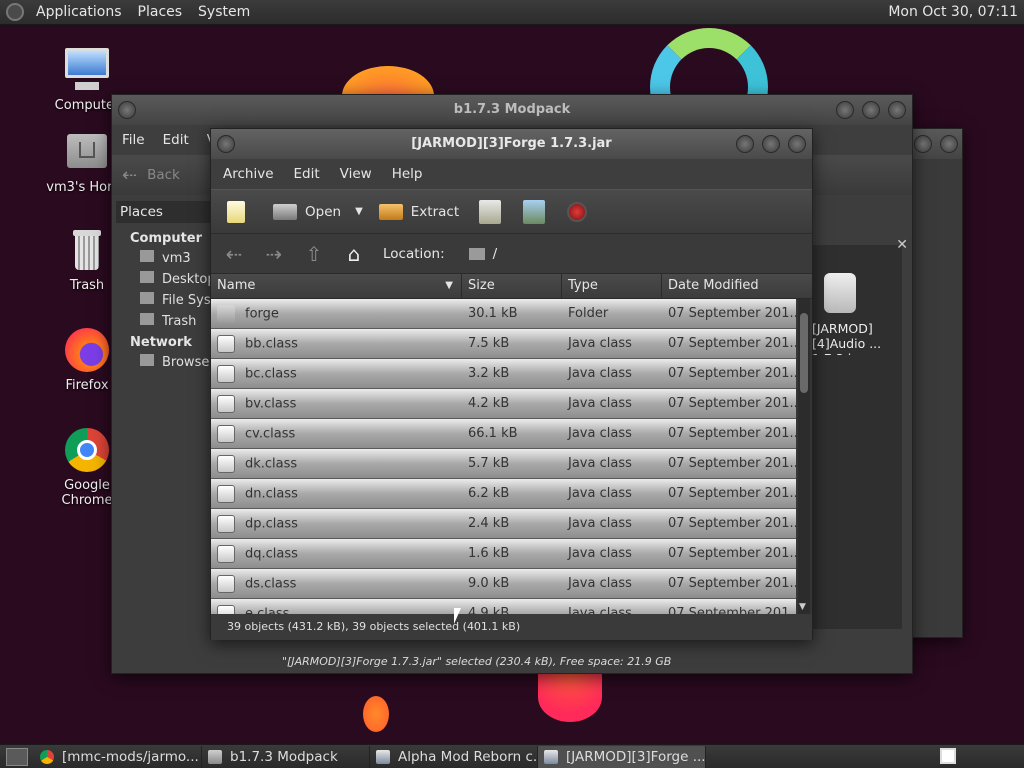 The height and width of the screenshot is (768, 1024). Describe the element at coordinates (612, 286) in the screenshot. I see `column-type: Type` at that location.